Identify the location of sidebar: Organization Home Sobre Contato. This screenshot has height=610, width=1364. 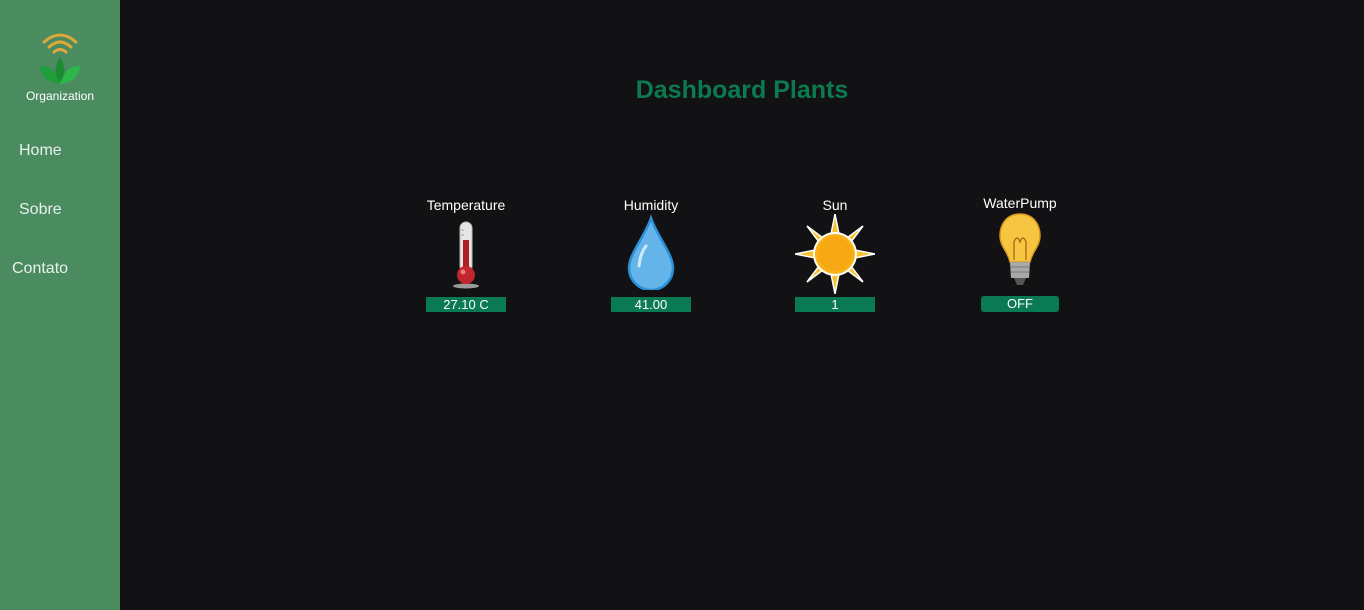
(60, 305).